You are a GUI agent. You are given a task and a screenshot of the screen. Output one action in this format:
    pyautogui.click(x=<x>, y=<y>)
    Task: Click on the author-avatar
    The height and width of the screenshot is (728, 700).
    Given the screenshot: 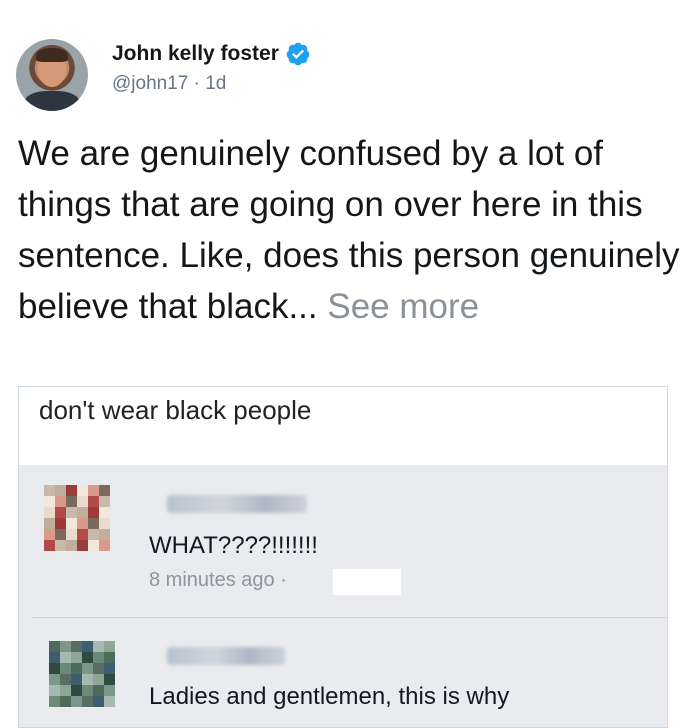 What is the action you would take?
    pyautogui.click(x=52, y=75)
    